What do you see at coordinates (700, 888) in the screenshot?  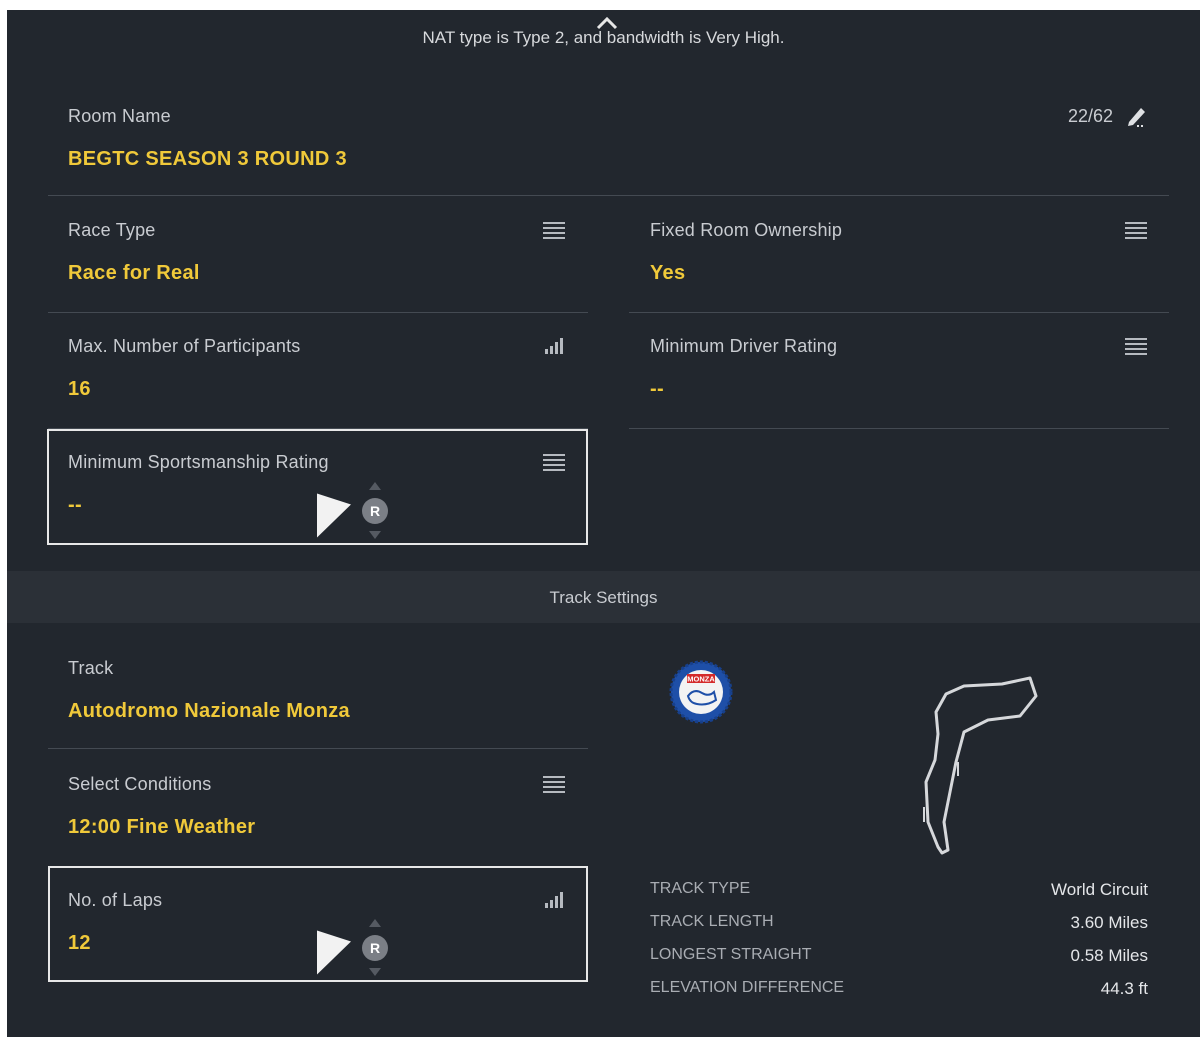 I see `track-type-label: TRACK TYPE` at bounding box center [700, 888].